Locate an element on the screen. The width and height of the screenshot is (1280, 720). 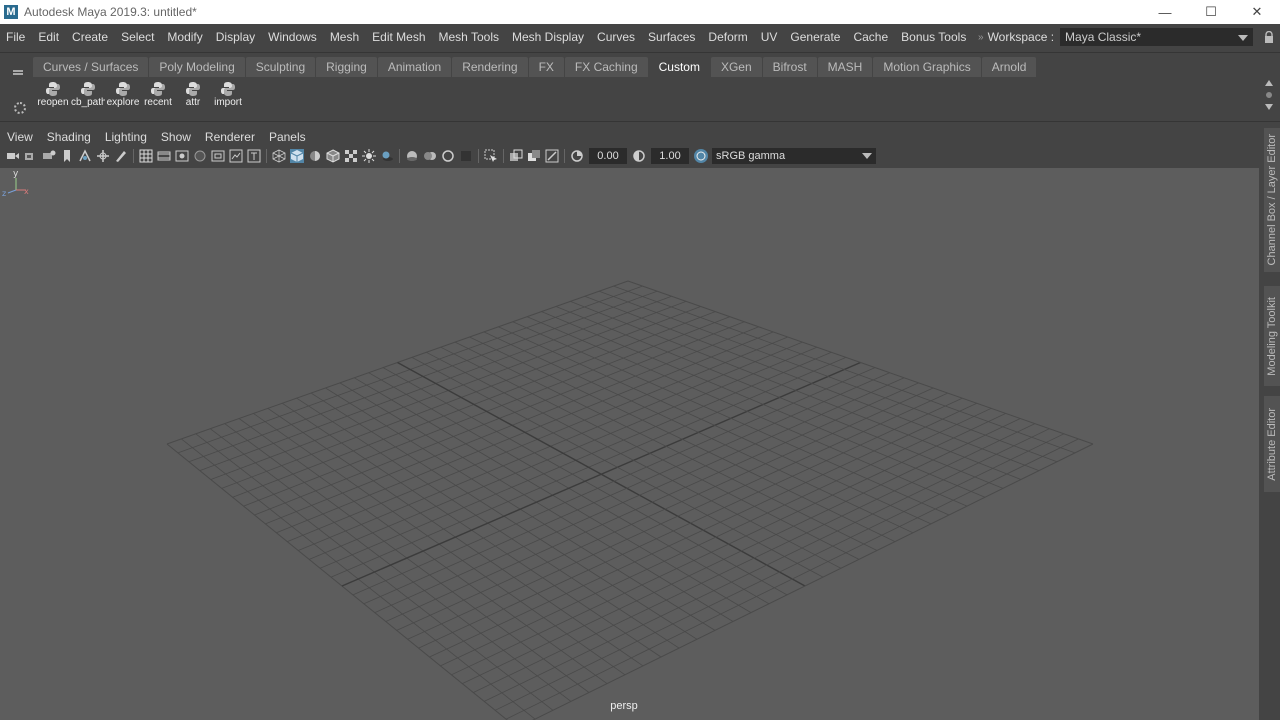
film-gate-icon is located at coordinates (164, 156).